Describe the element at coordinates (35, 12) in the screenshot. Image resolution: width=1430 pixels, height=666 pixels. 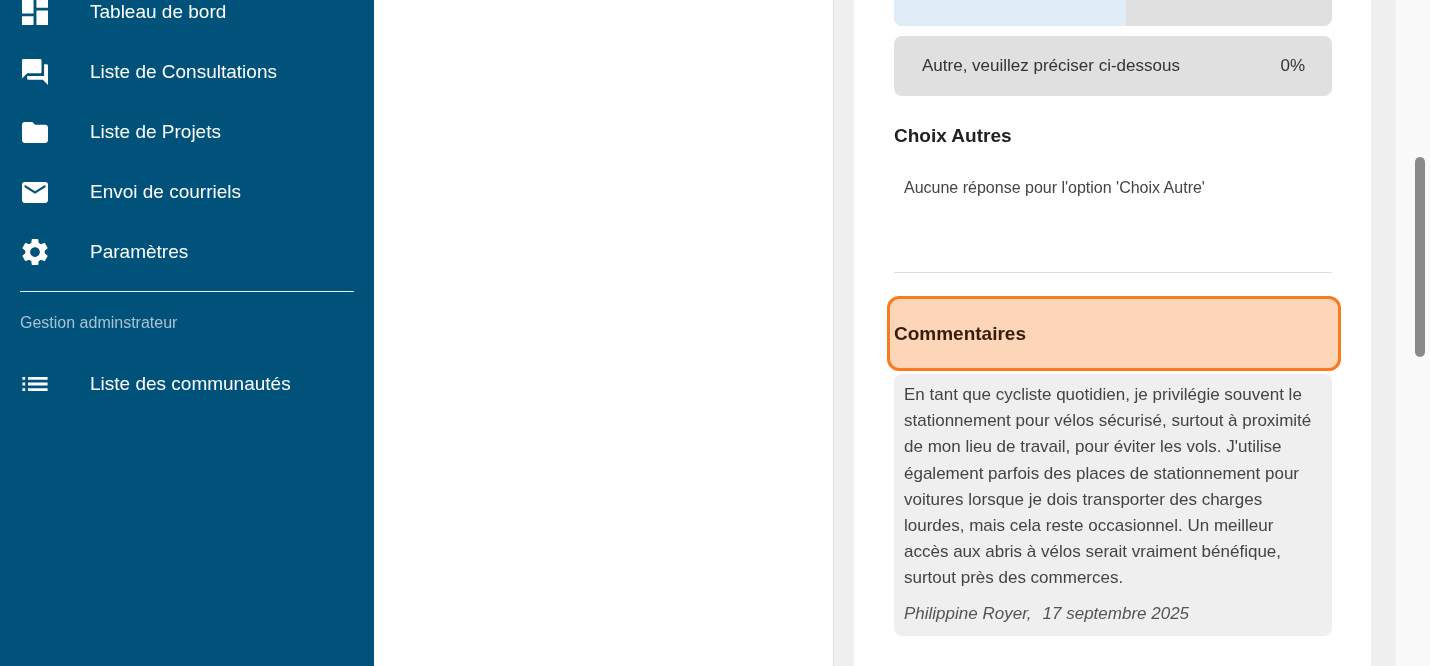
I see `dashboard-icon` at that location.